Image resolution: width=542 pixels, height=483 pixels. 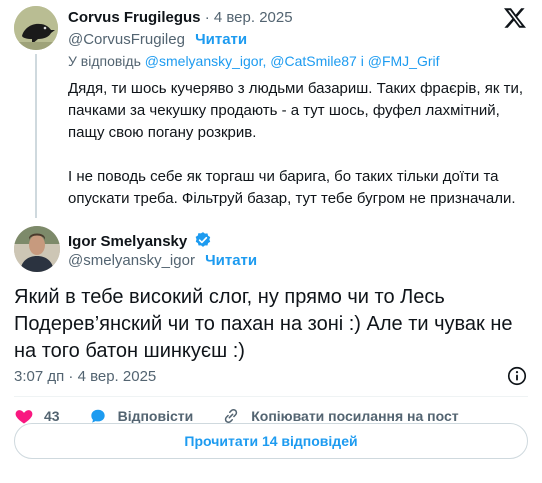 I want to click on parent-author-avatar, so click(x=36, y=28).